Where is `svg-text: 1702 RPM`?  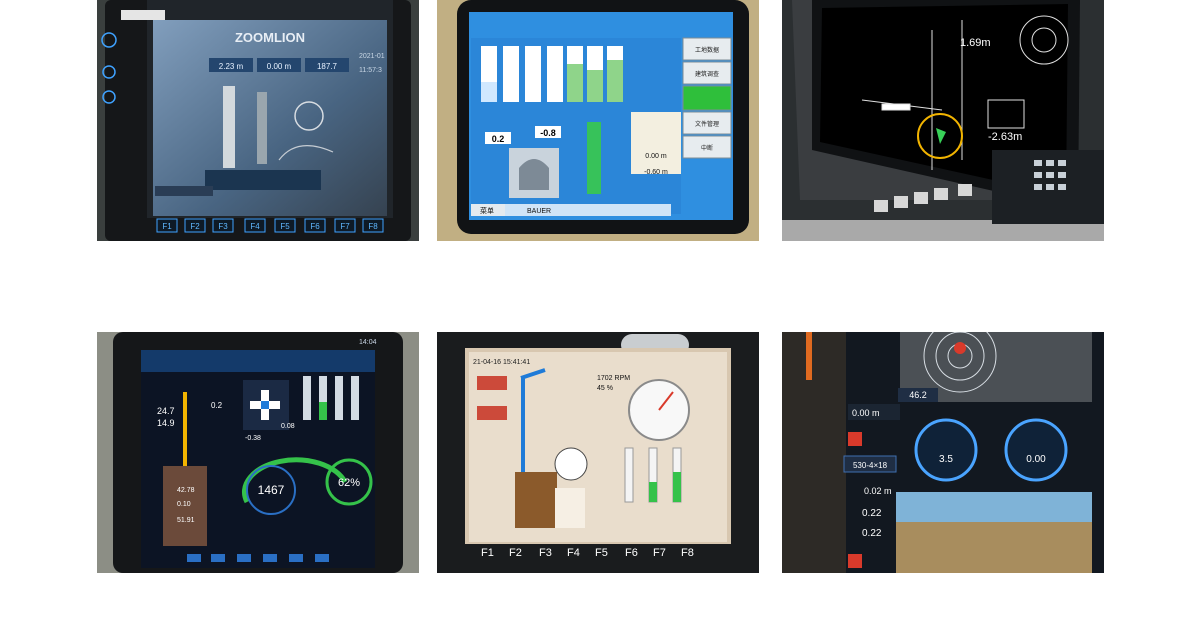
svg-text: 1702 RPM is located at coordinates (613, 378).